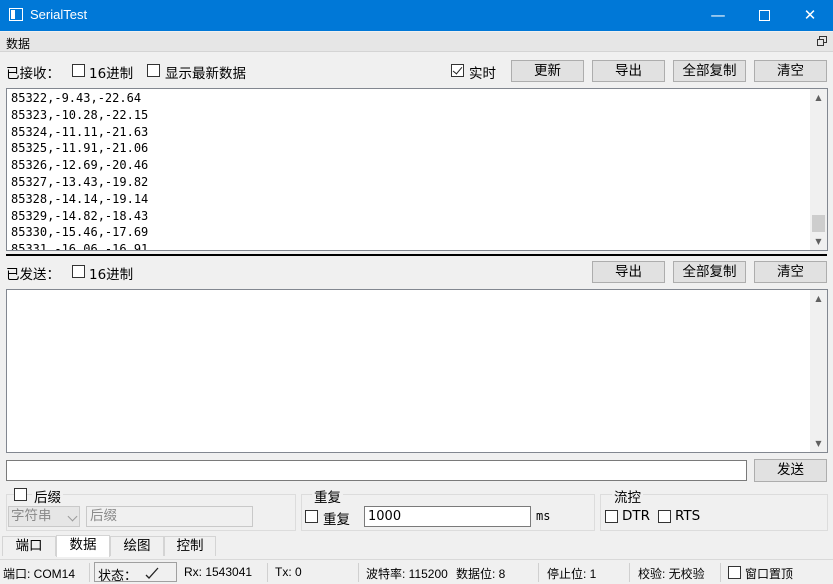 The height and width of the screenshot is (584, 833). I want to click on realtime-checkbox, so click(457, 70).